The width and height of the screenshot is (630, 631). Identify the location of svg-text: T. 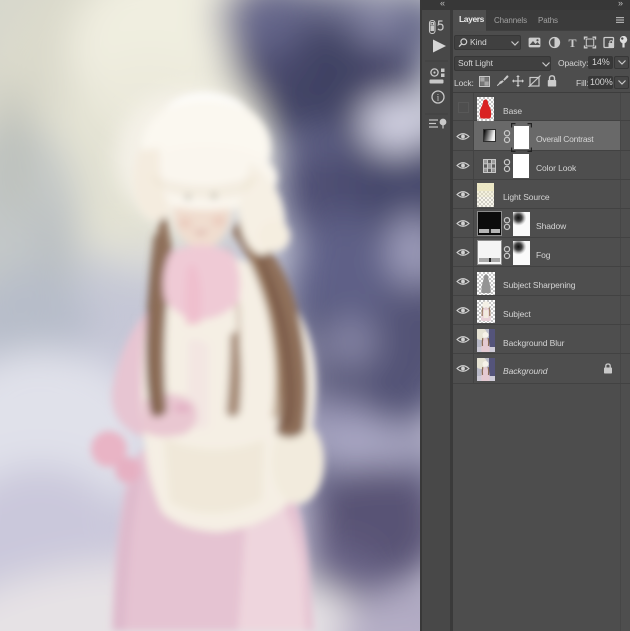
(572, 42).